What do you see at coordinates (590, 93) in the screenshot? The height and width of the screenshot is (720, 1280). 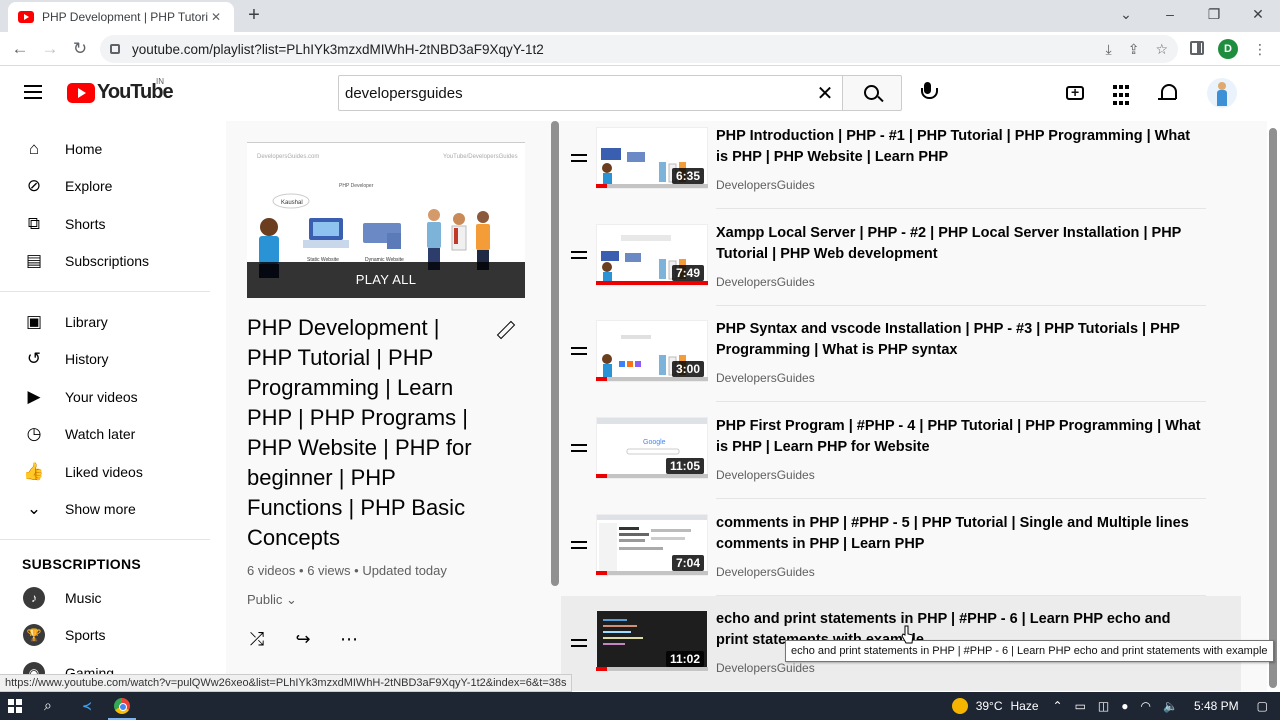 I see `search-input: developersguides ✕` at bounding box center [590, 93].